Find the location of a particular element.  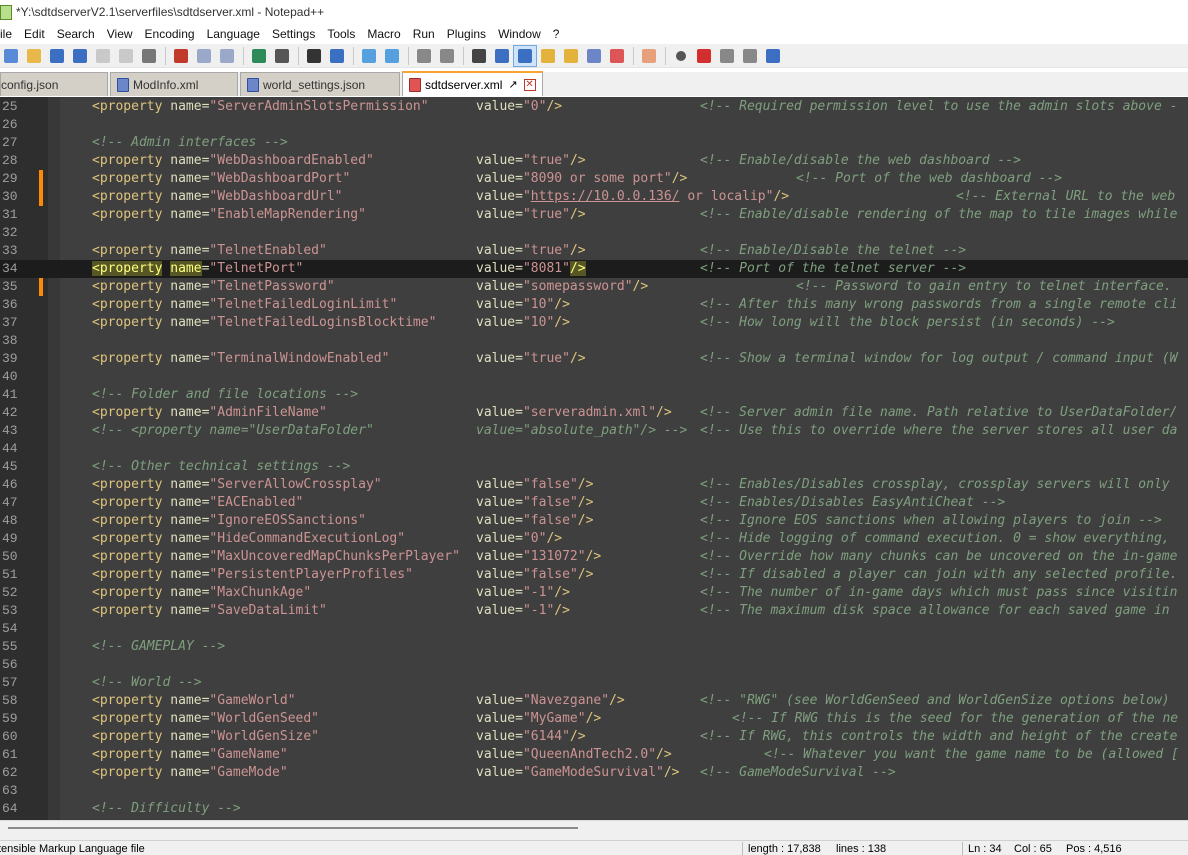

function-list-button is located at coordinates (571, 56).